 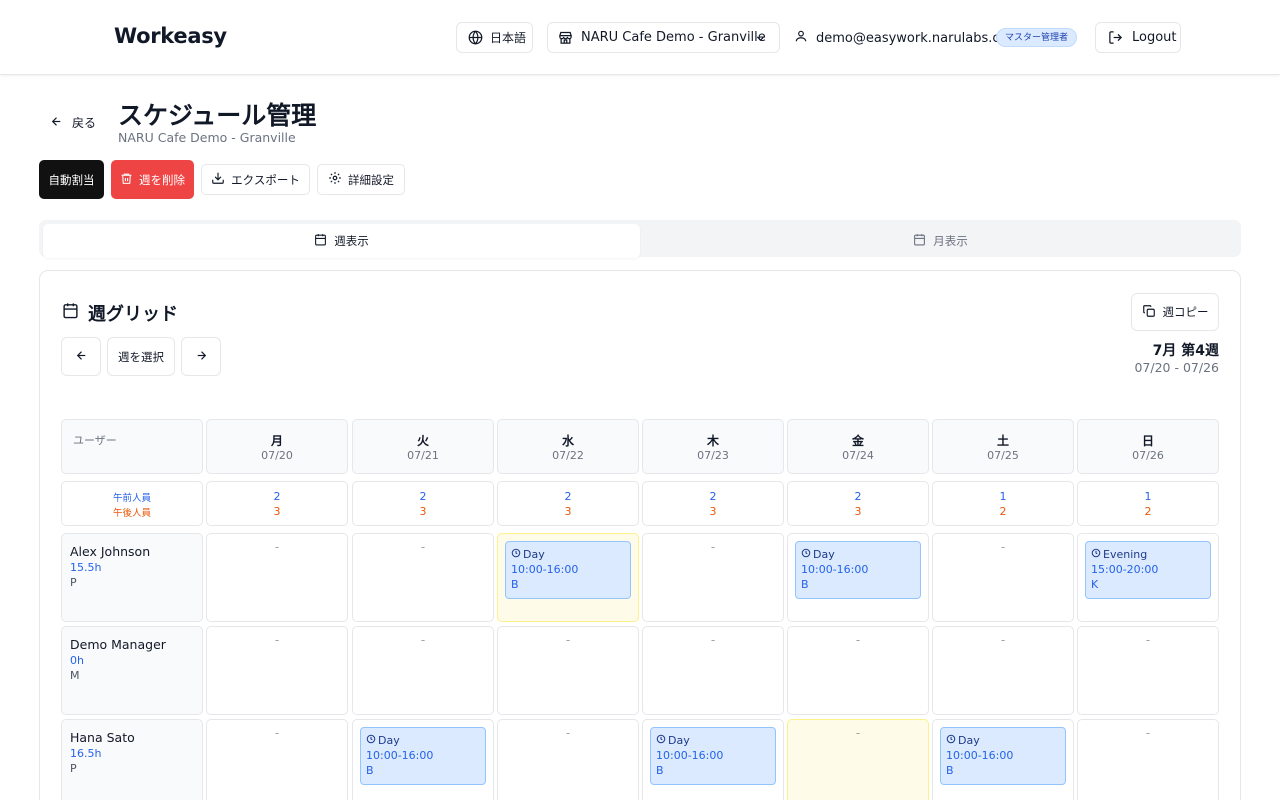 What do you see at coordinates (131, 498) in the screenshot?
I see `am-staff-label: 午前人員` at bounding box center [131, 498].